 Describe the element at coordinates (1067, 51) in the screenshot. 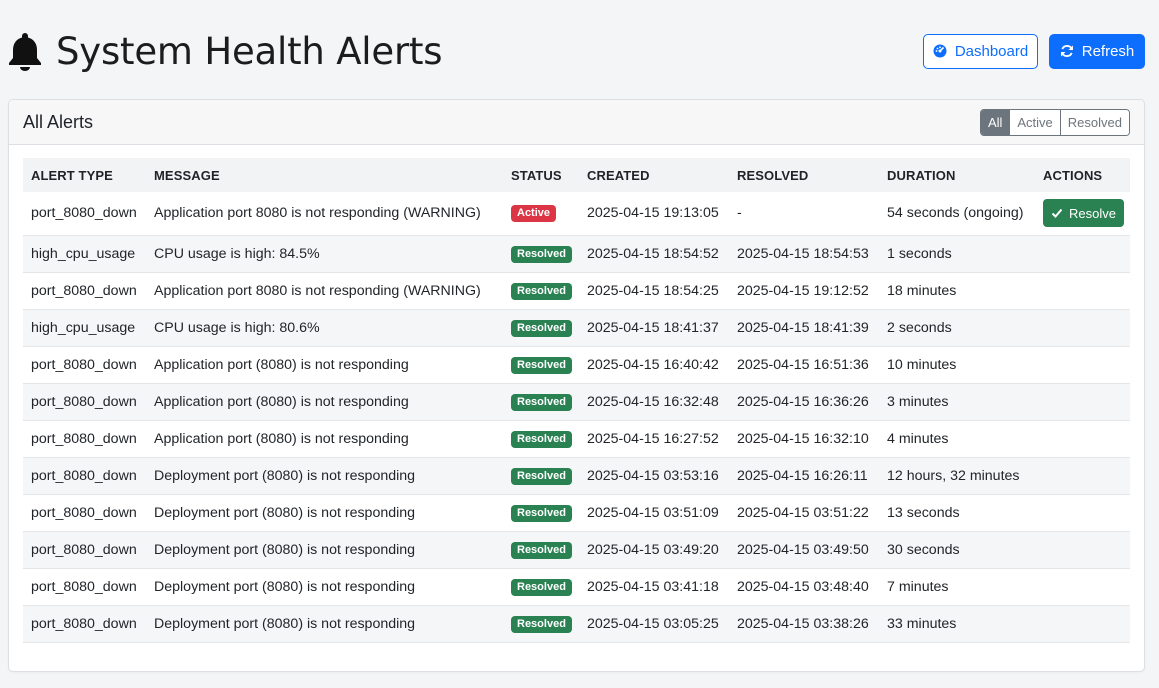

I see `refresh-icon` at that location.